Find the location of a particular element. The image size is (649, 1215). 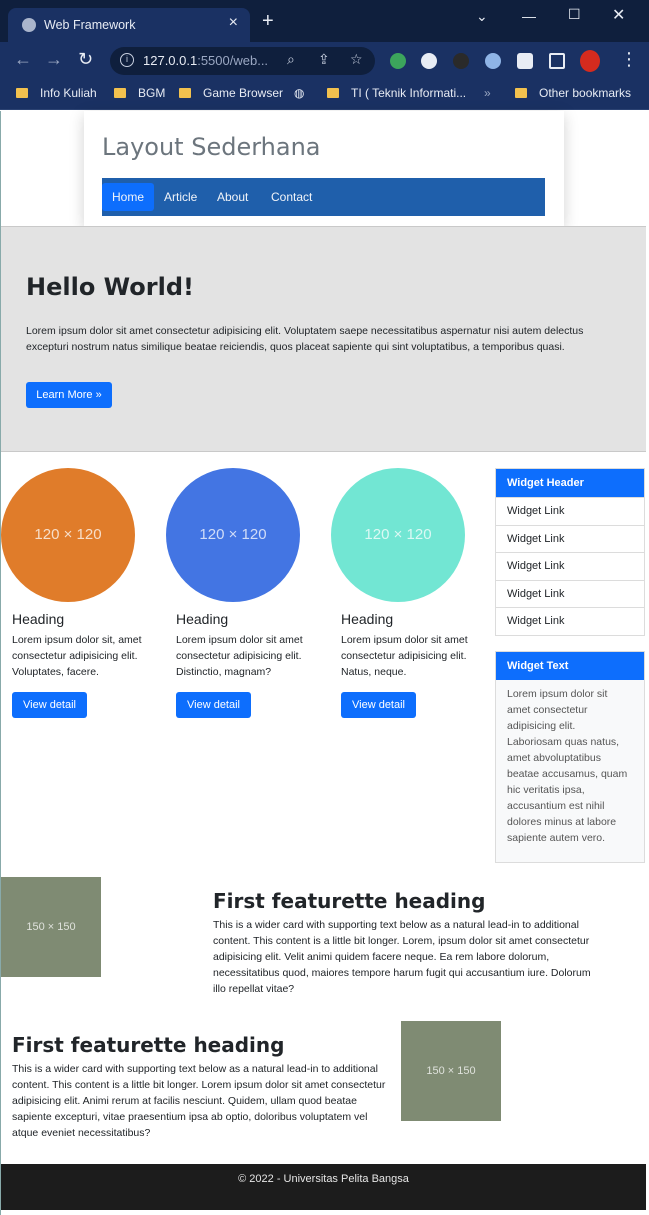

close-icon: × is located at coordinates (233, 23).